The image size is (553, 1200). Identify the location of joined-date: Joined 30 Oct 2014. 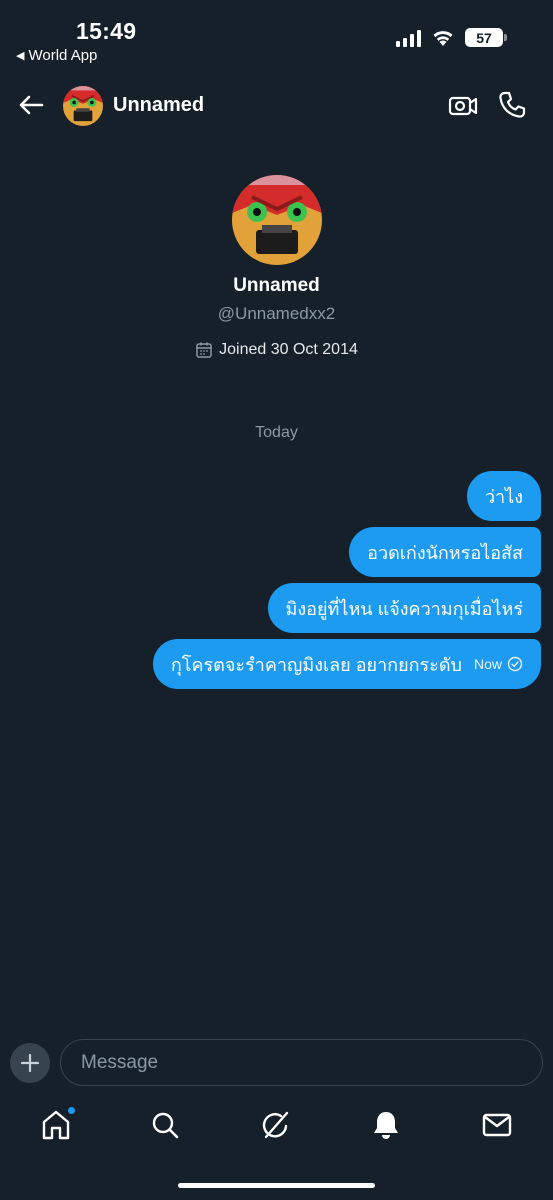
(276, 350).